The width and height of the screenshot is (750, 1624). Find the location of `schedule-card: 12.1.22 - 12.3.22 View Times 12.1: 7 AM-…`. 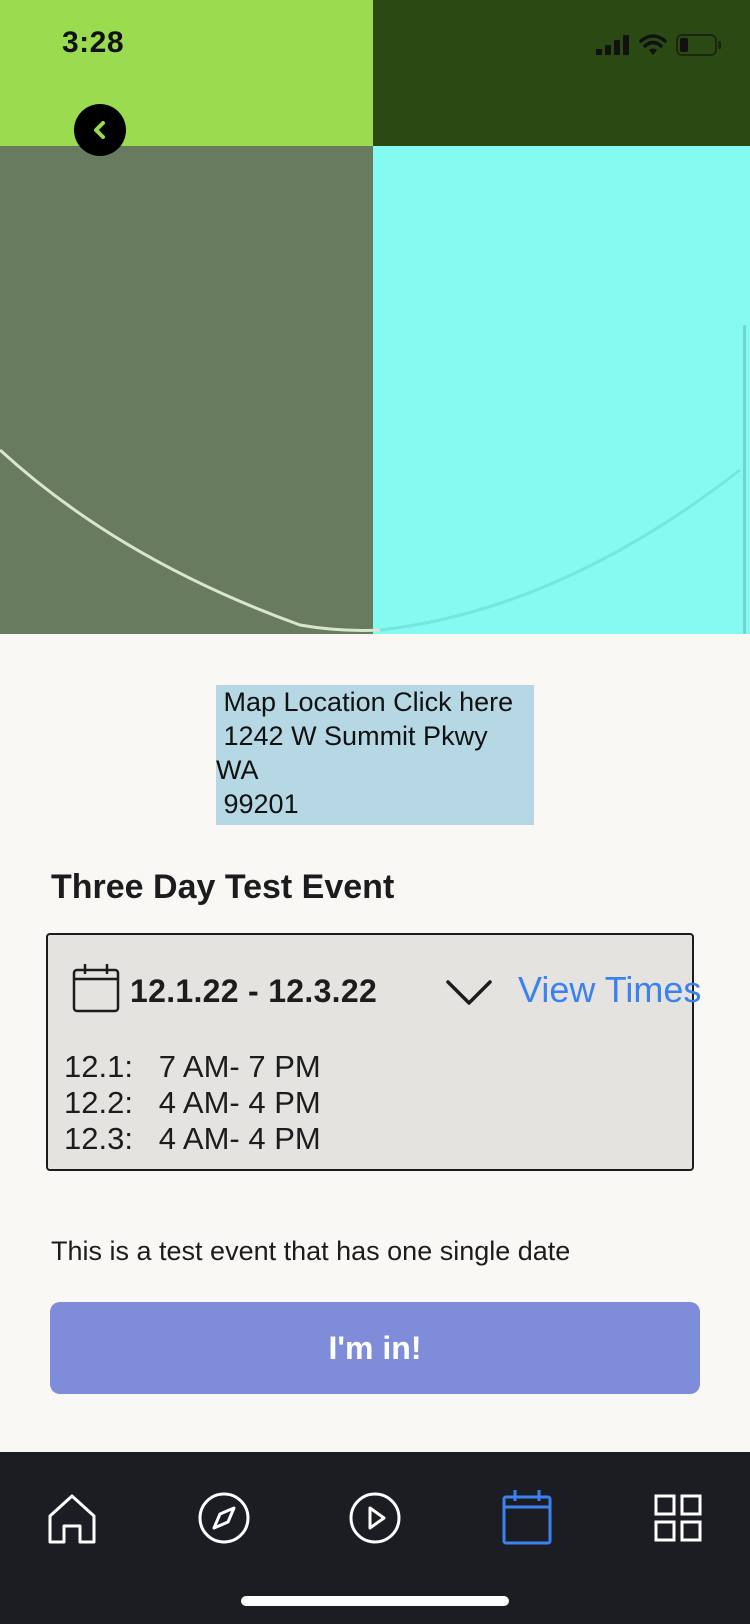

schedule-card: 12.1.22 - 12.3.22 View Times 12.1: 7 AM-… is located at coordinates (373, 1052).